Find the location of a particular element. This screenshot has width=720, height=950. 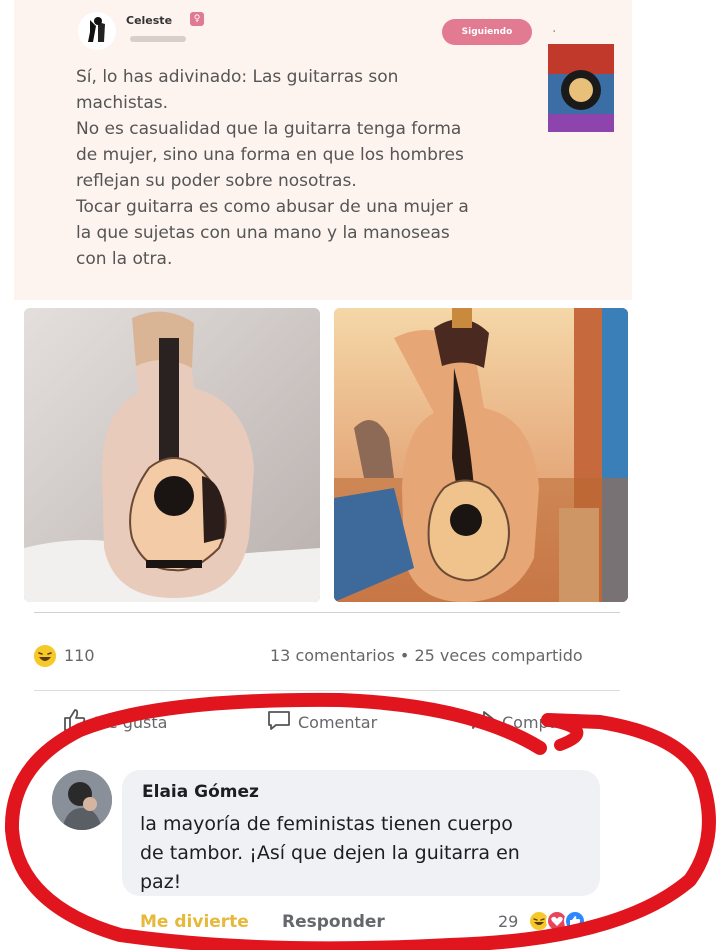

comment-button: Comentar is located at coordinates (321, 722).